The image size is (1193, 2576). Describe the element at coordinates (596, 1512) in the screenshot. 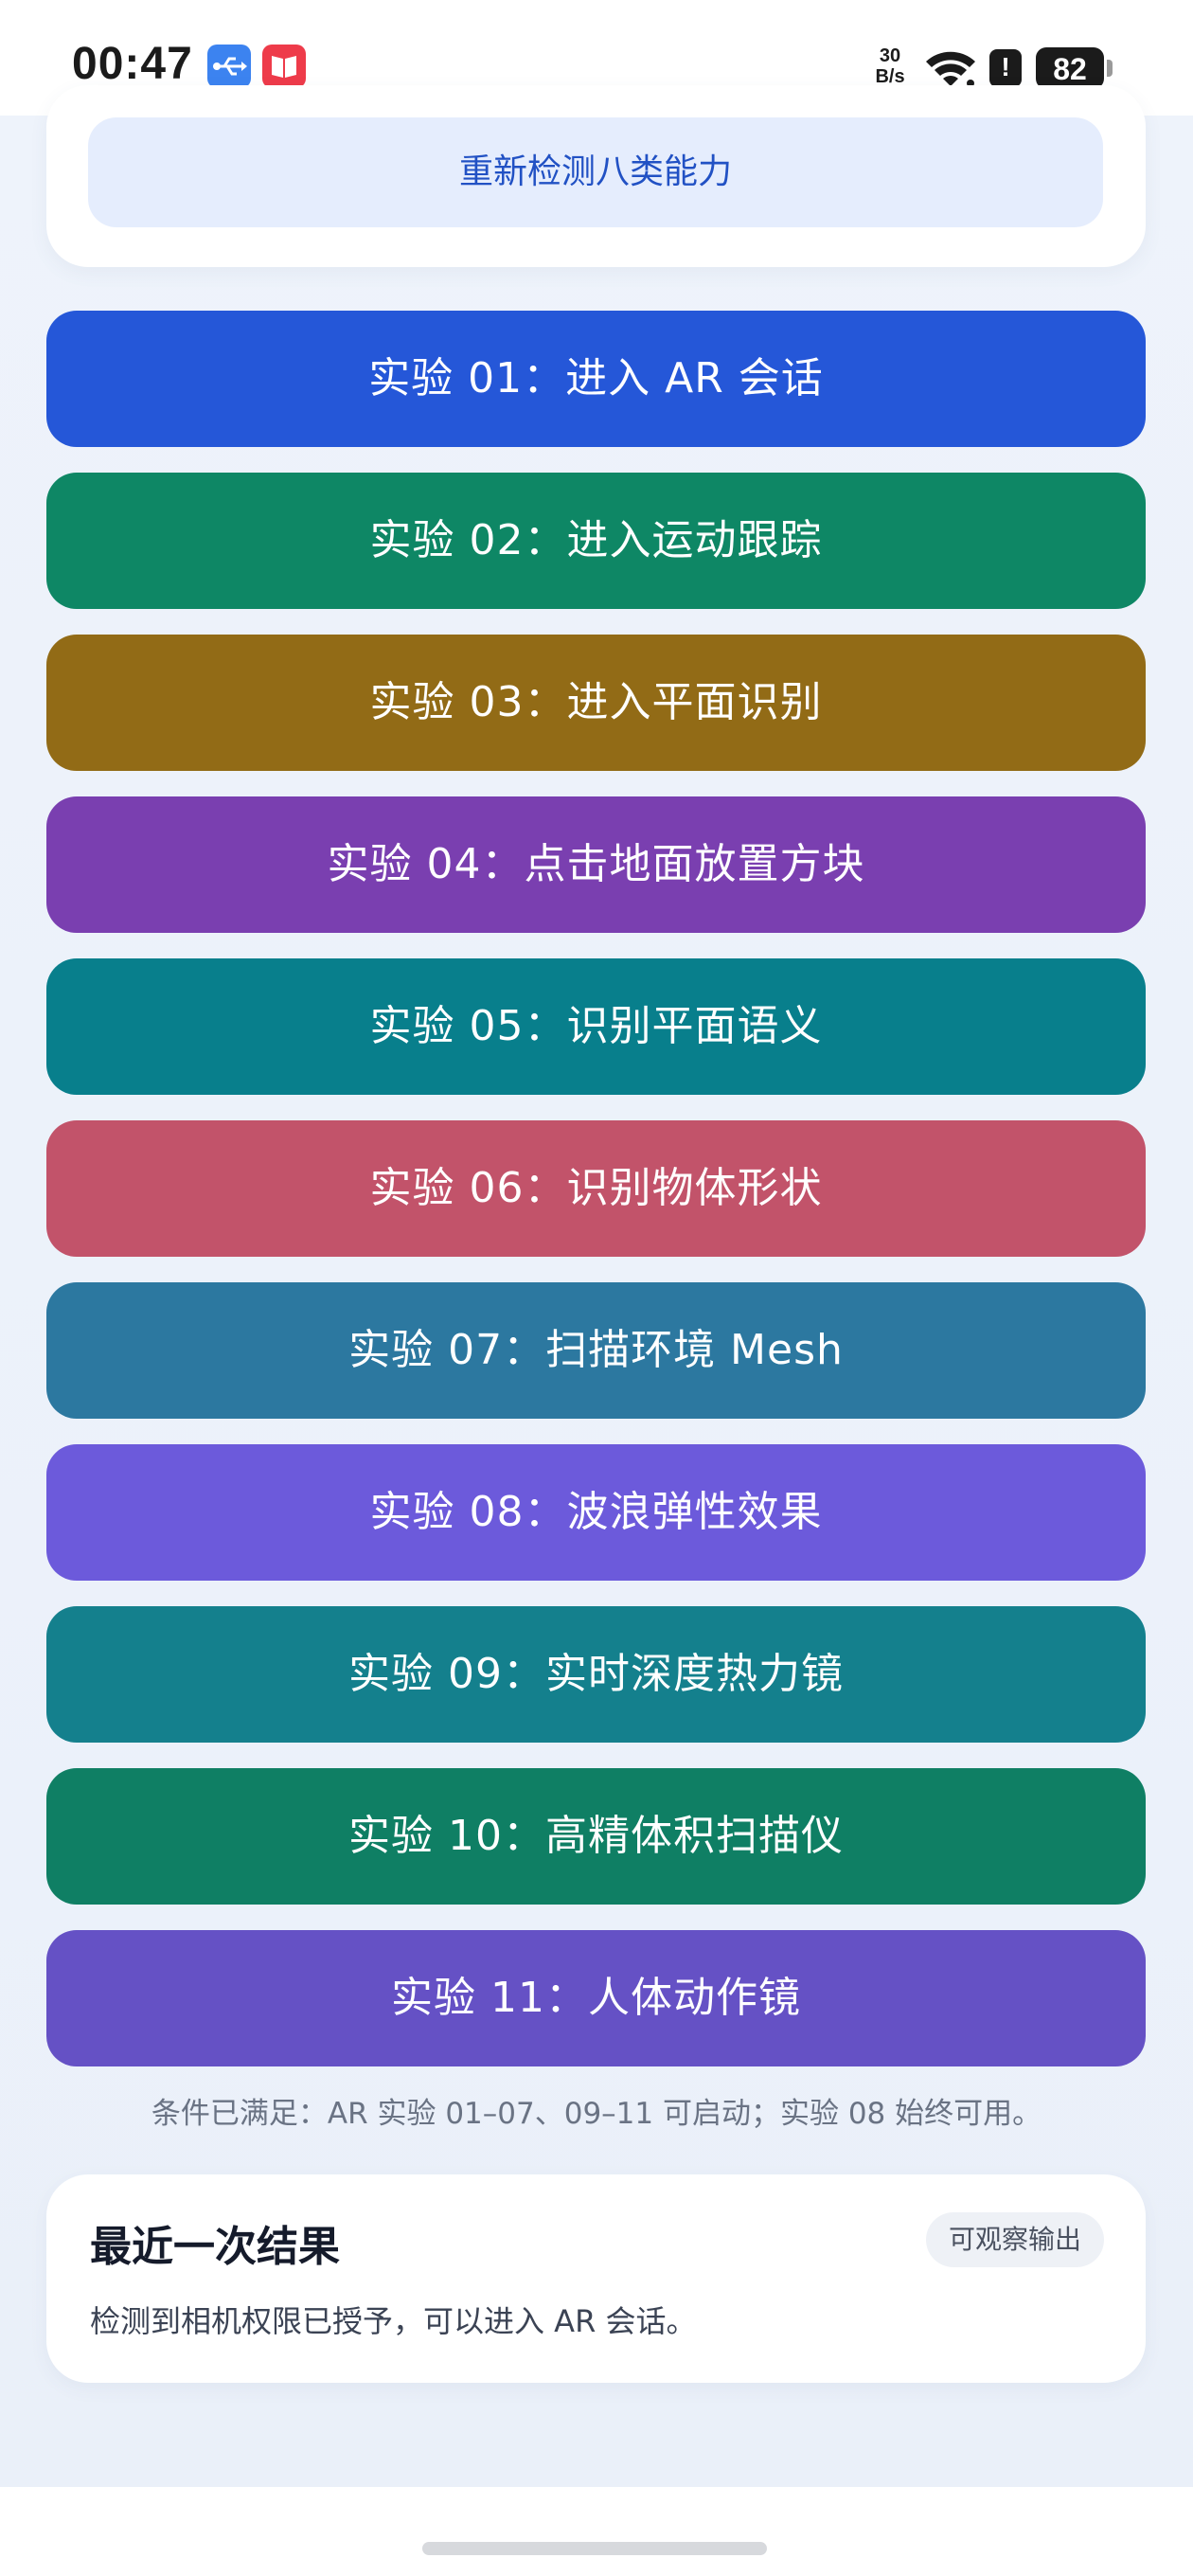

I see `experiment-08-button: 实验 08：波浪弹性效果` at that location.